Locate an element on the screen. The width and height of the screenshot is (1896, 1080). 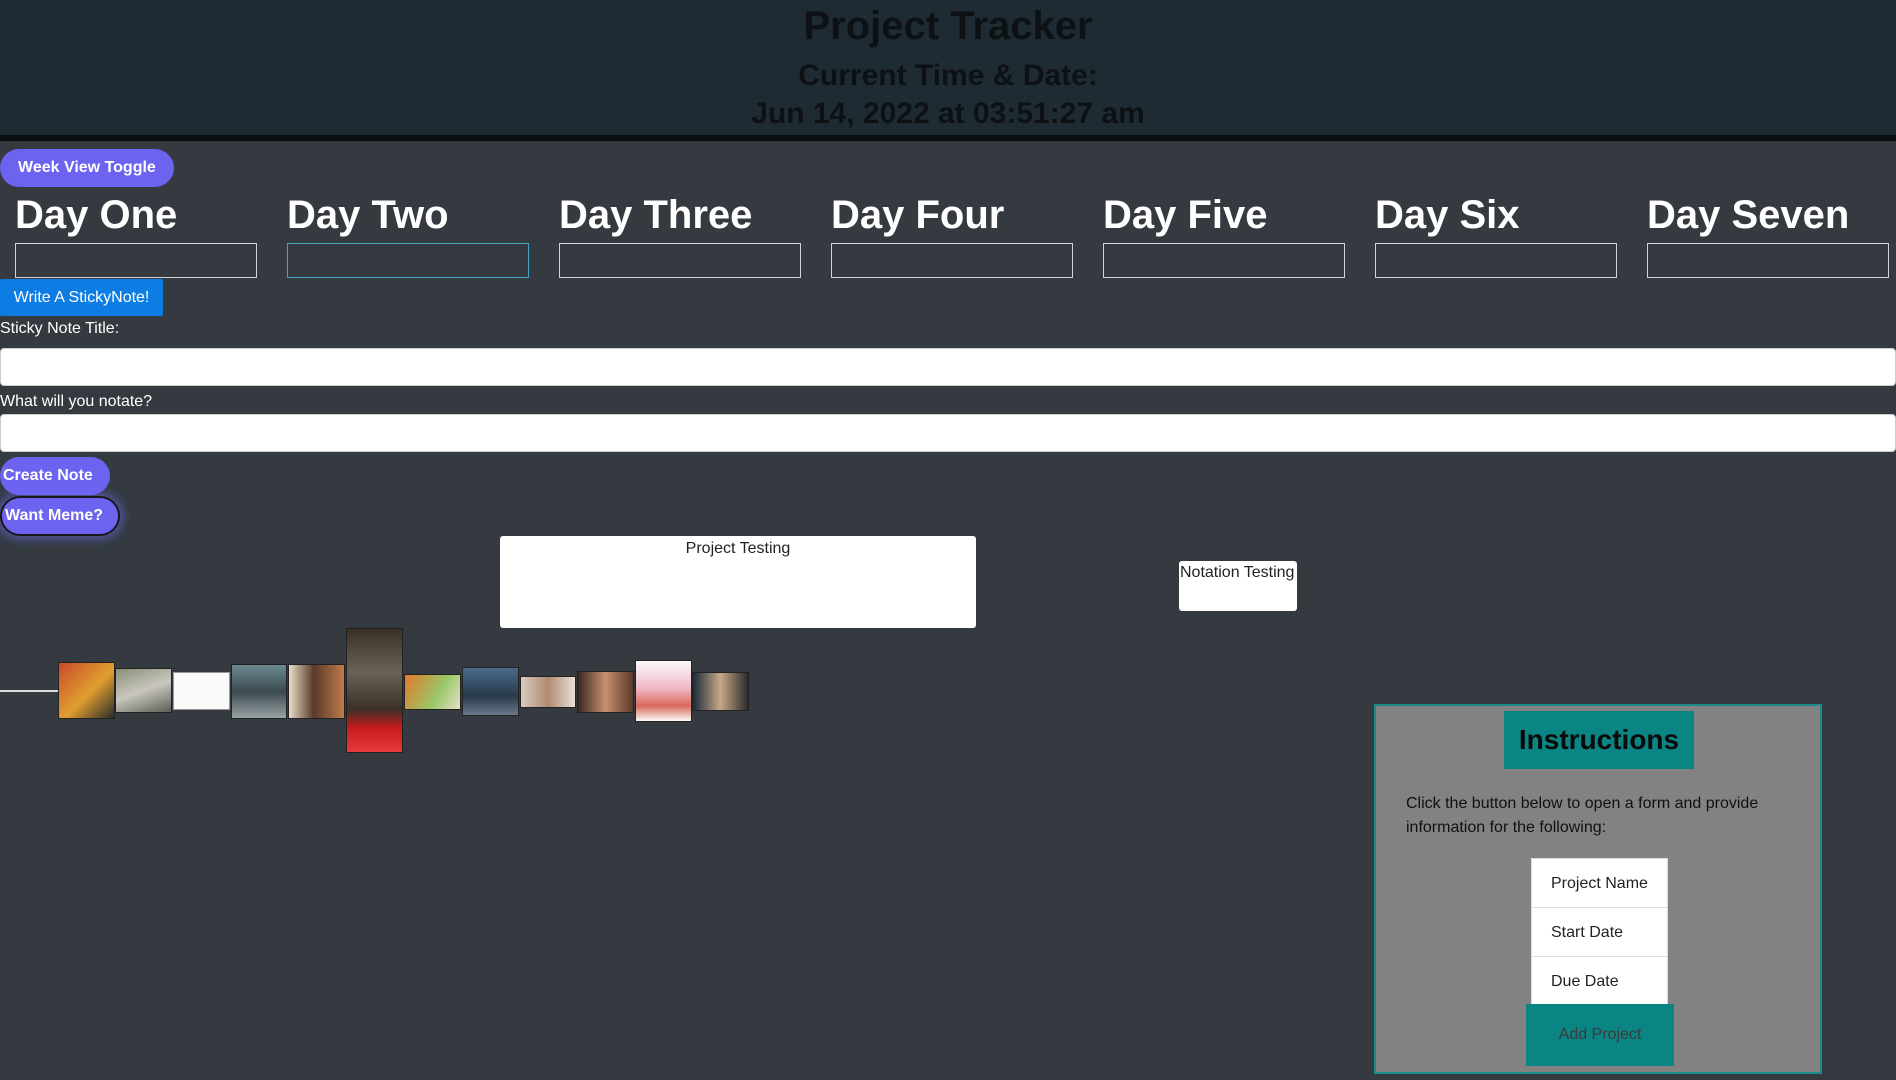
day-column-five: Day Five is located at coordinates (1233, 234).